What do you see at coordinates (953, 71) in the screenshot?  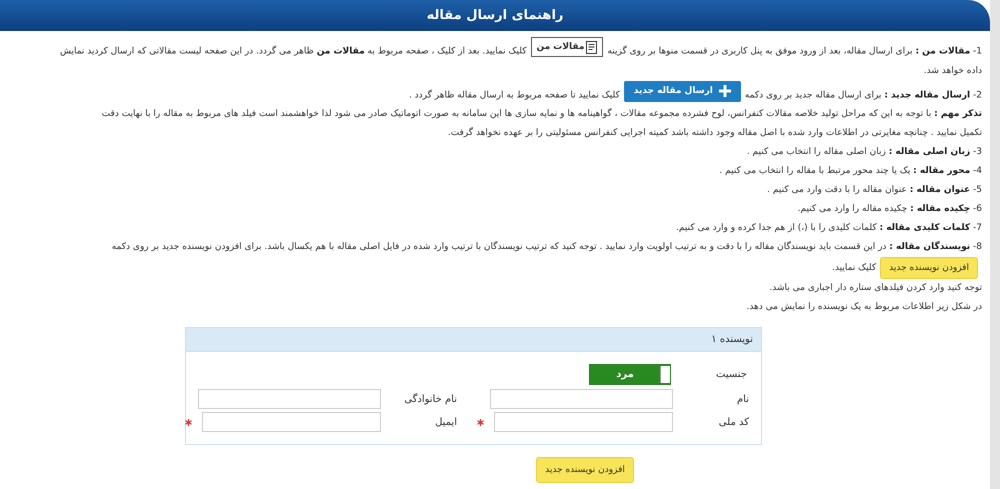 I see `guide-text: داده خواهد شد.` at bounding box center [953, 71].